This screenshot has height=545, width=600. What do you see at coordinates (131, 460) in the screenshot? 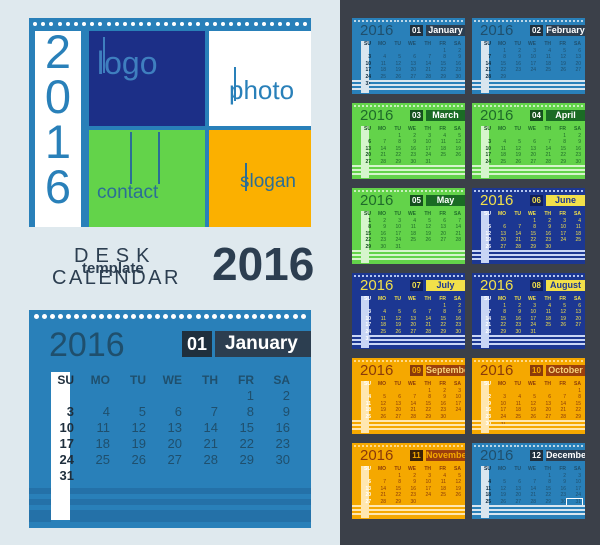
I see `featured-day-cell: 26` at bounding box center [131, 460].